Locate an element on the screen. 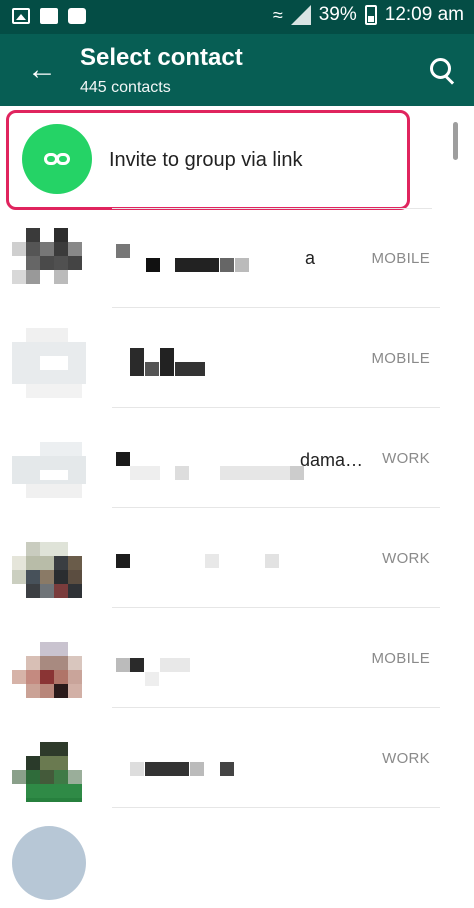  page-title: Select contact is located at coordinates (161, 57).